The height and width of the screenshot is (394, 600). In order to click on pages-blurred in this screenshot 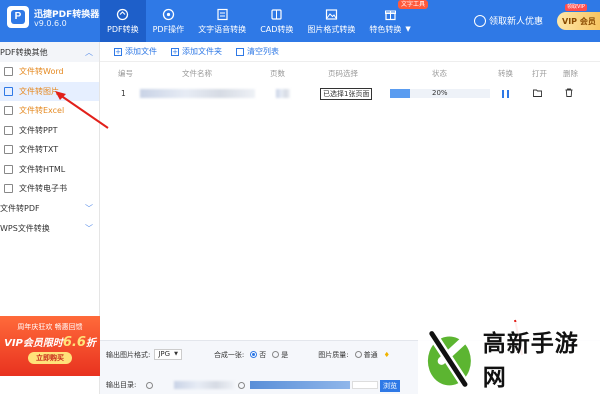, I will do `click(283, 93)`.